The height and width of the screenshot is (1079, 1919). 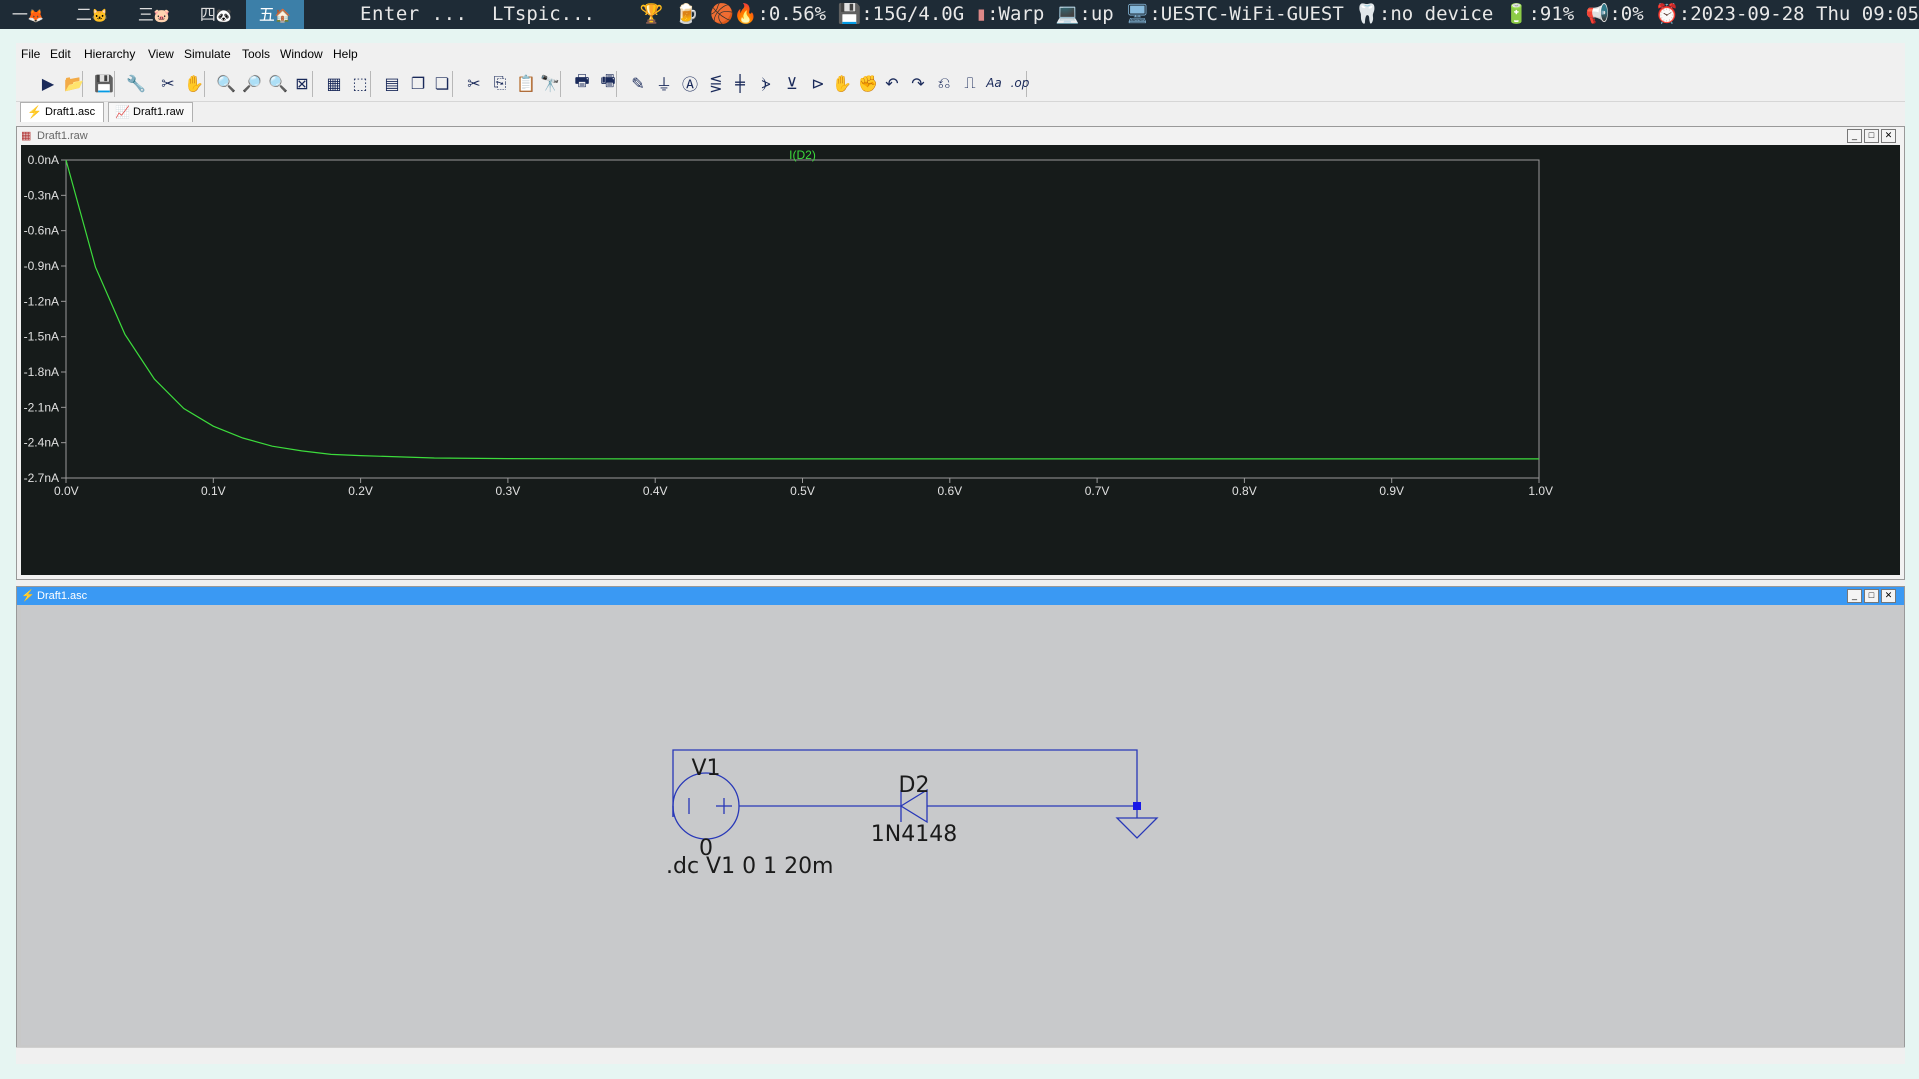 What do you see at coordinates (1246, 14) in the screenshot?
I see `wifi-ssid: :UESTC-WiFi-GUEST` at bounding box center [1246, 14].